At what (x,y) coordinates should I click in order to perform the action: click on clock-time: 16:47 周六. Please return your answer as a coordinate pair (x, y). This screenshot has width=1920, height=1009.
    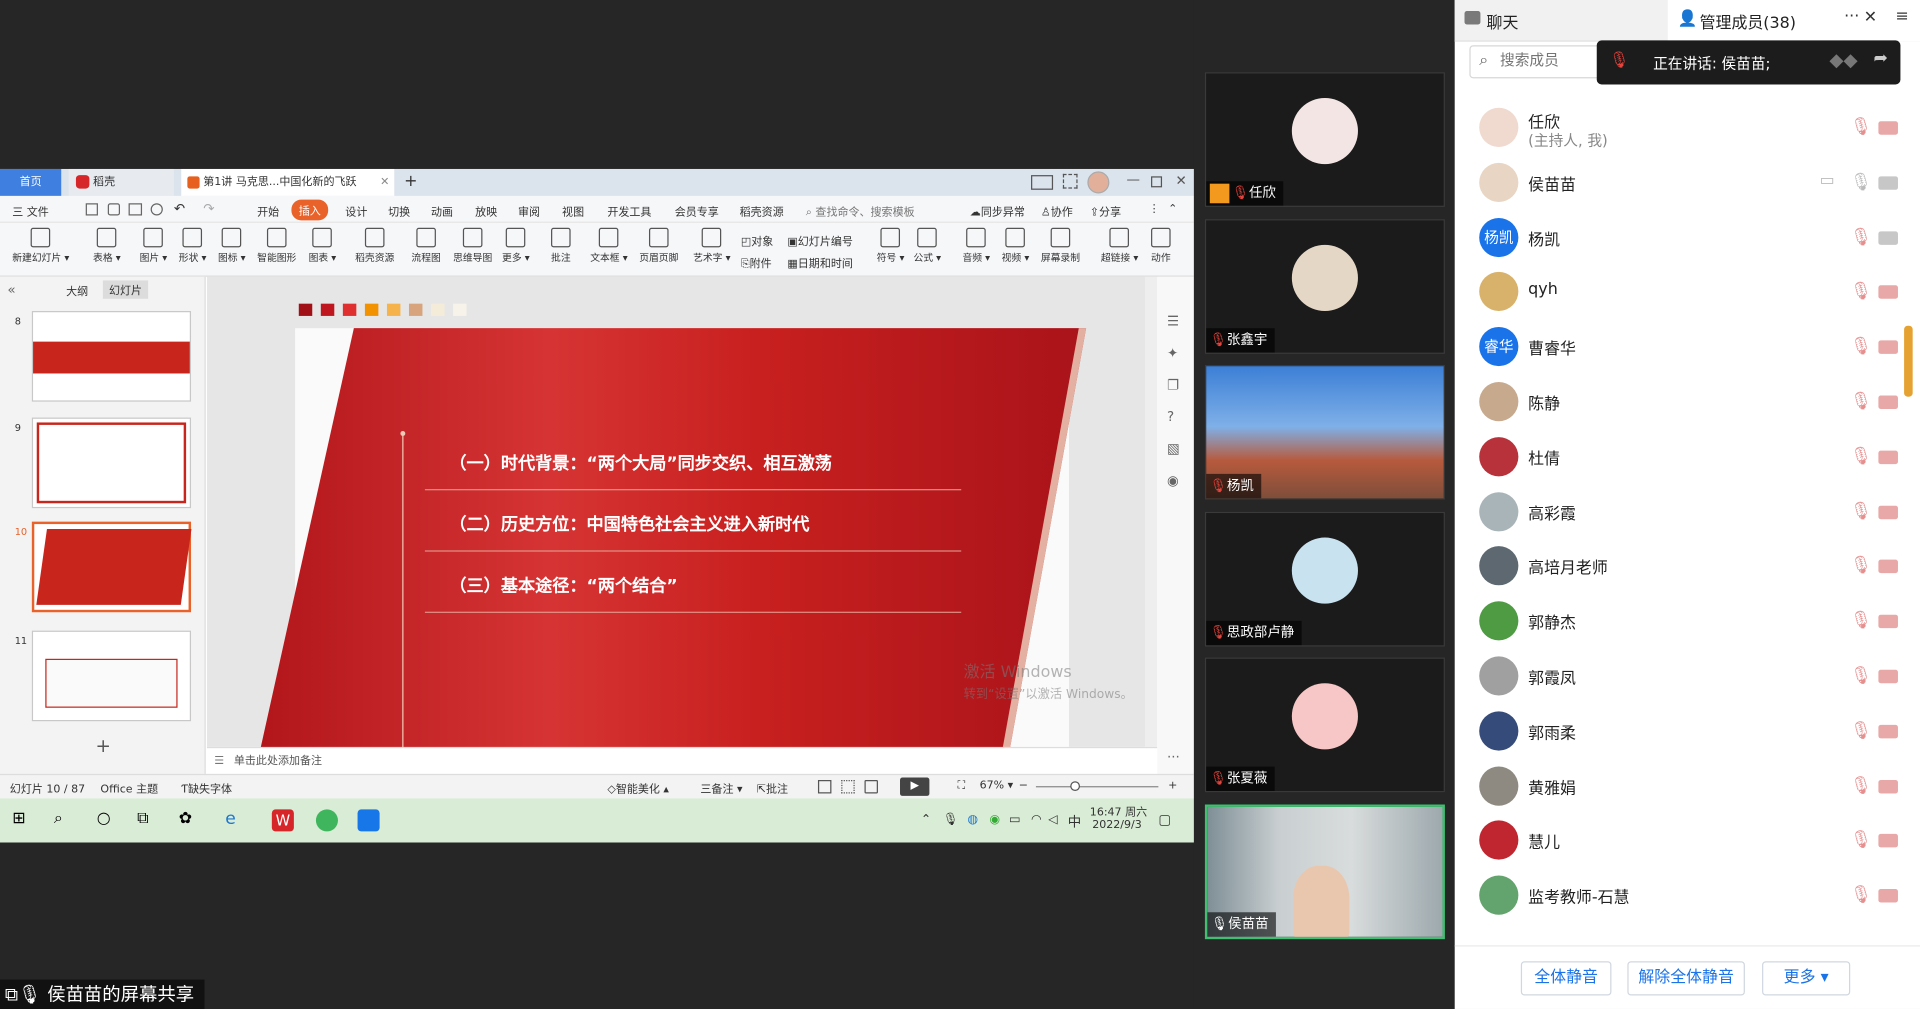
    Looking at the image, I should click on (1118, 811).